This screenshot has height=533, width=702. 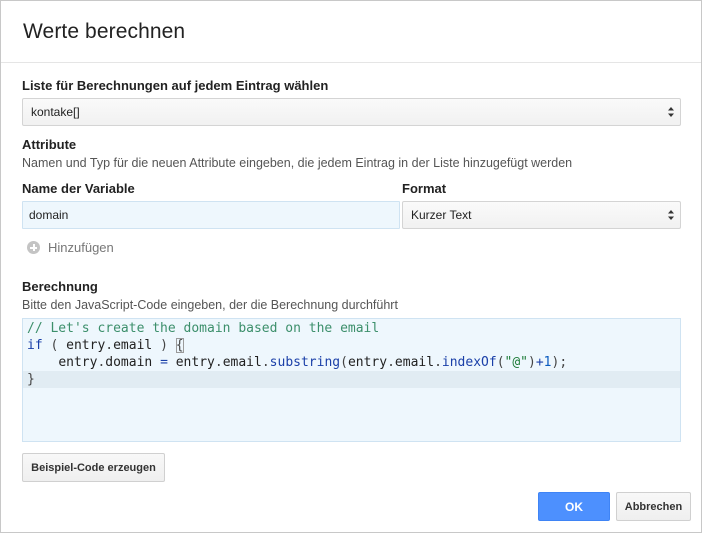 What do you see at coordinates (93, 467) in the screenshot?
I see `generate-example-code-button: Beispiel-Code erzeugen` at bounding box center [93, 467].